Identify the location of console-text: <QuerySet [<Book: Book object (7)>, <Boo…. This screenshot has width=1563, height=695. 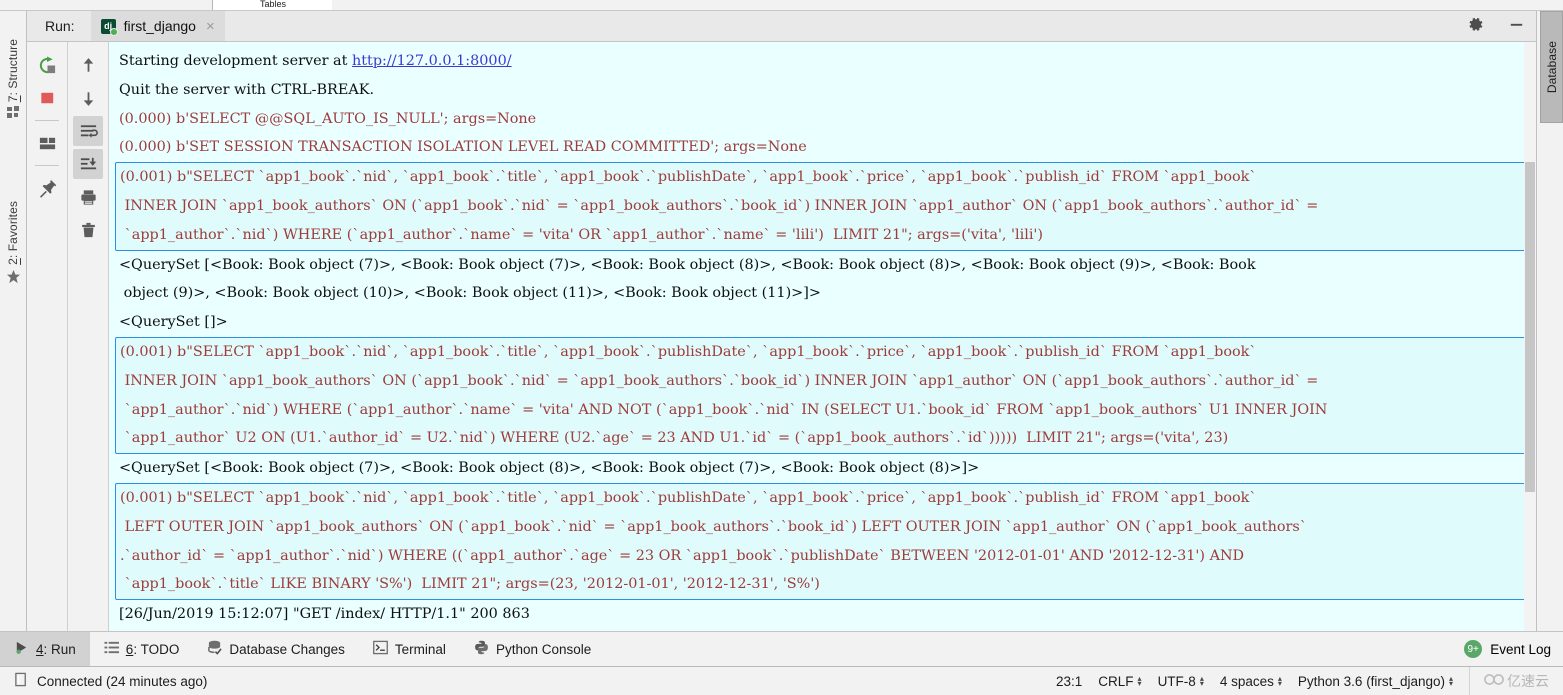
(687, 264).